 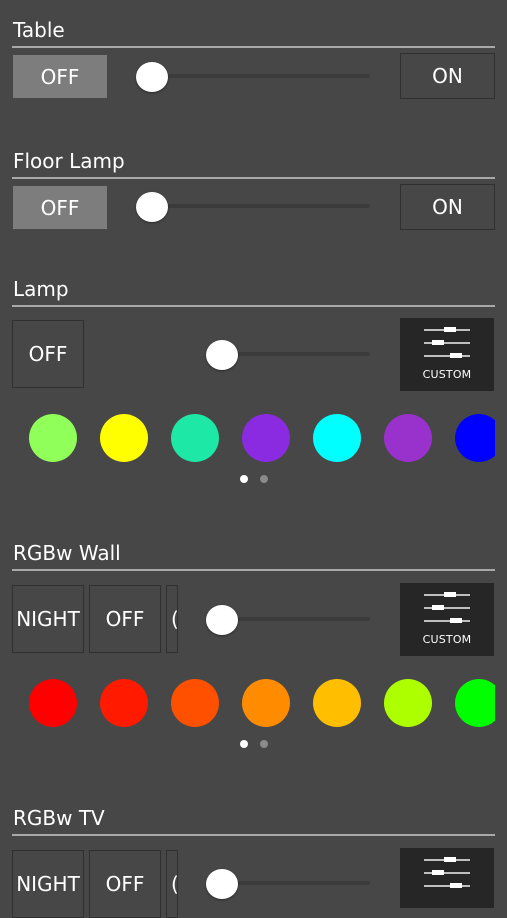 What do you see at coordinates (39, 30) in the screenshot?
I see `device-title: Table` at bounding box center [39, 30].